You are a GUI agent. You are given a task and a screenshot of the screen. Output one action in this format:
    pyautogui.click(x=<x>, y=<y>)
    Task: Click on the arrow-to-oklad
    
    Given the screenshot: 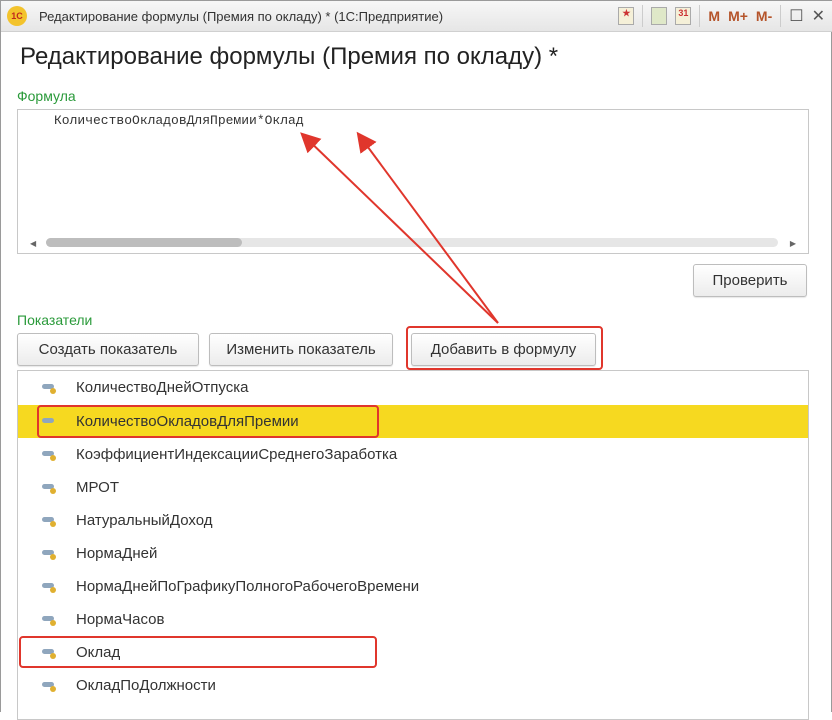 What is the action you would take?
    pyautogui.click(x=427, y=227)
    